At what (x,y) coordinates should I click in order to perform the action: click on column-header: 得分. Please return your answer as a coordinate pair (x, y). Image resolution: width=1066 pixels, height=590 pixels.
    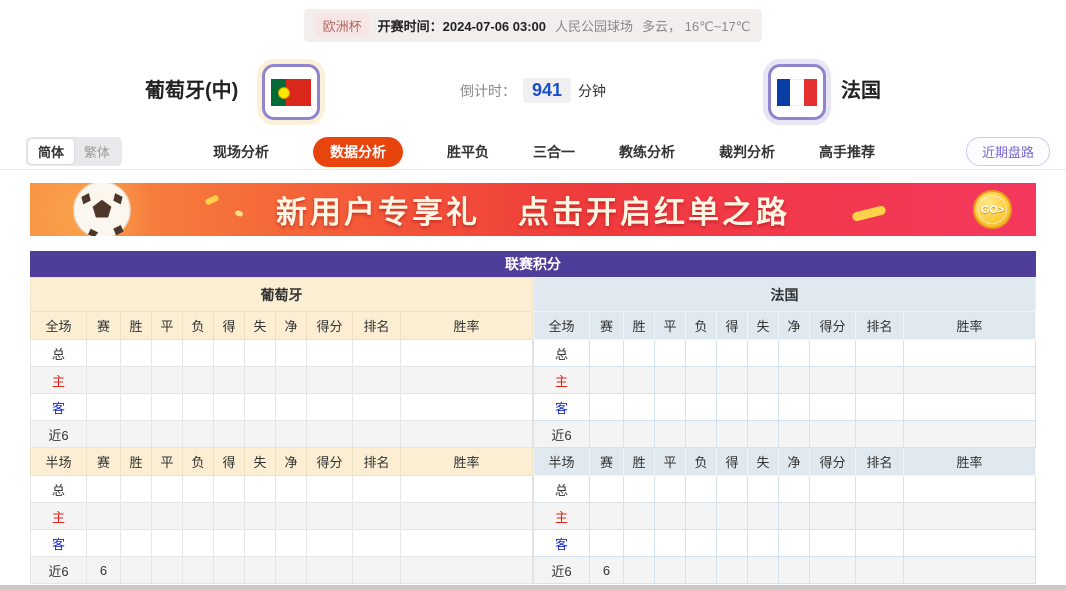
    Looking at the image, I should click on (329, 325).